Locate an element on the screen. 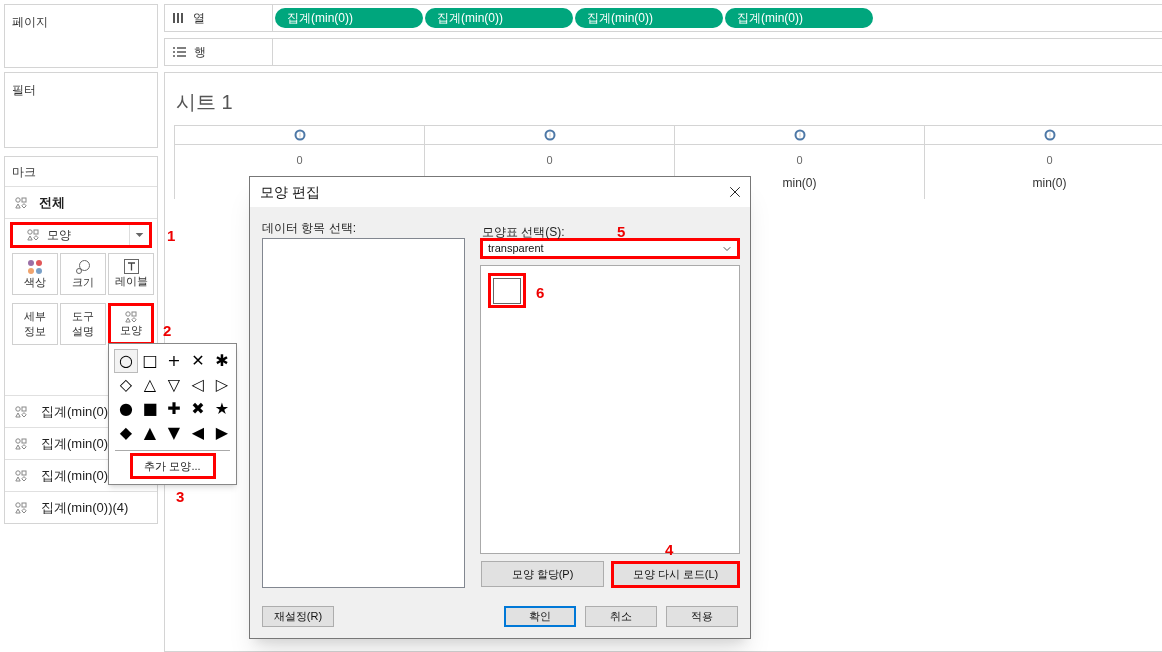 The image size is (1162, 652). field-label: 모양표 선택(S): is located at coordinates (523, 232).